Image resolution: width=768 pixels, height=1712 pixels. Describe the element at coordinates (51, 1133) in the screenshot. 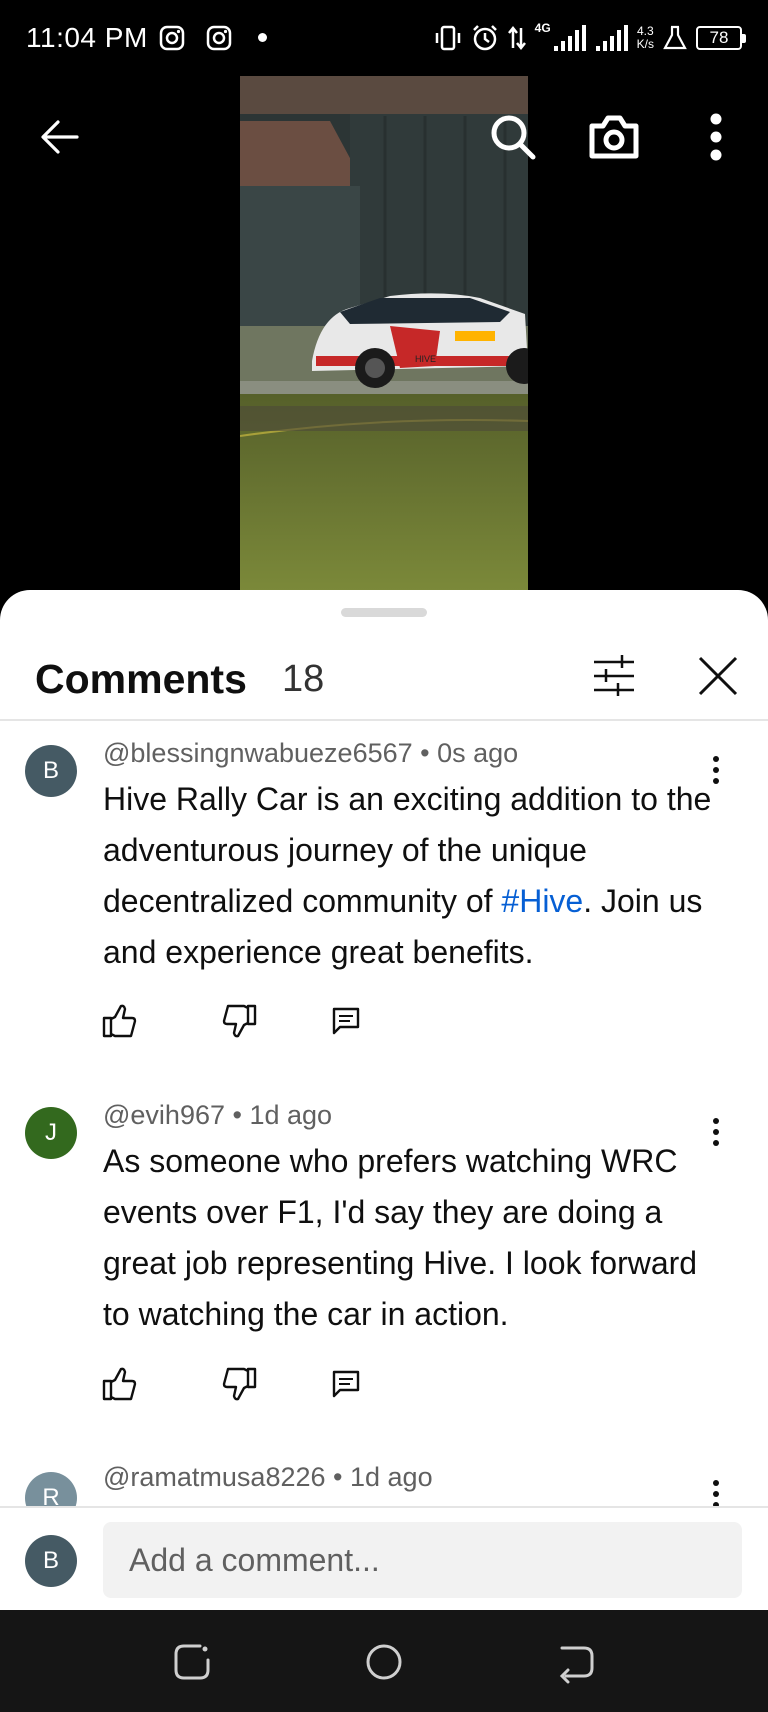

I see `avatar: J` at that location.